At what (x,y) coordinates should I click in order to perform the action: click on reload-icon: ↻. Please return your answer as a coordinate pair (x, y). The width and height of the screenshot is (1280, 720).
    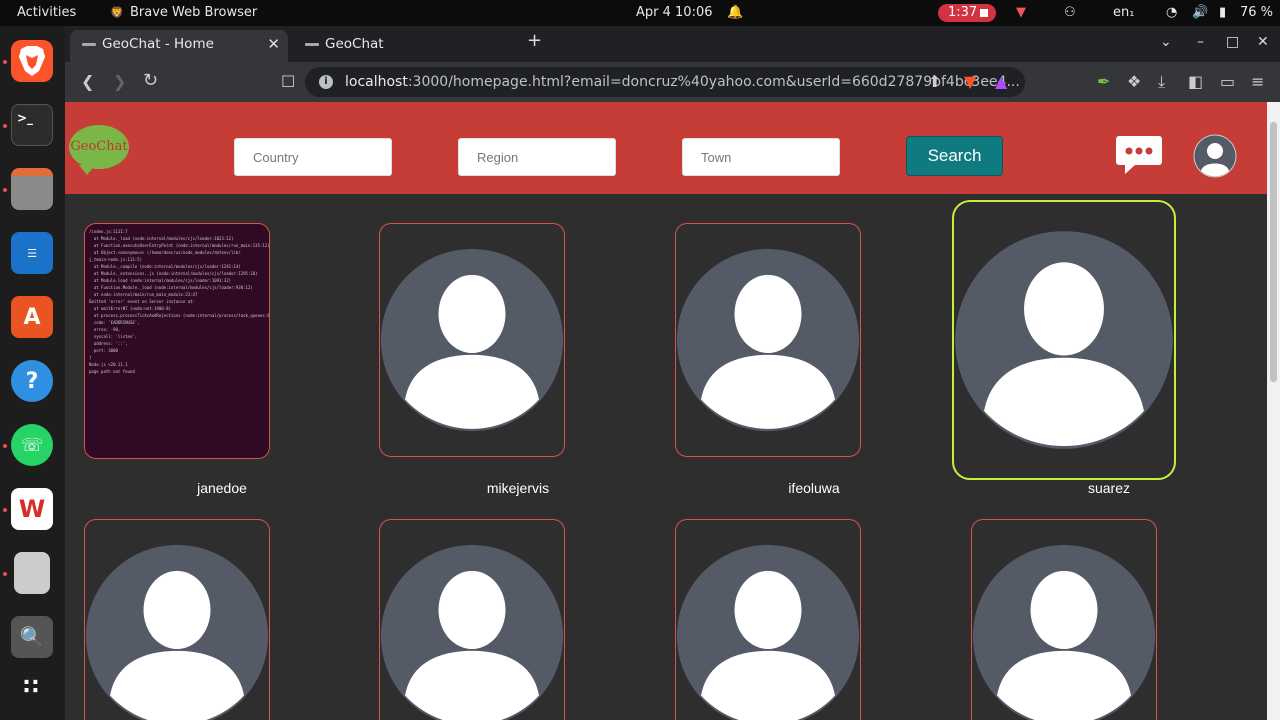
    Looking at the image, I should click on (150, 80).